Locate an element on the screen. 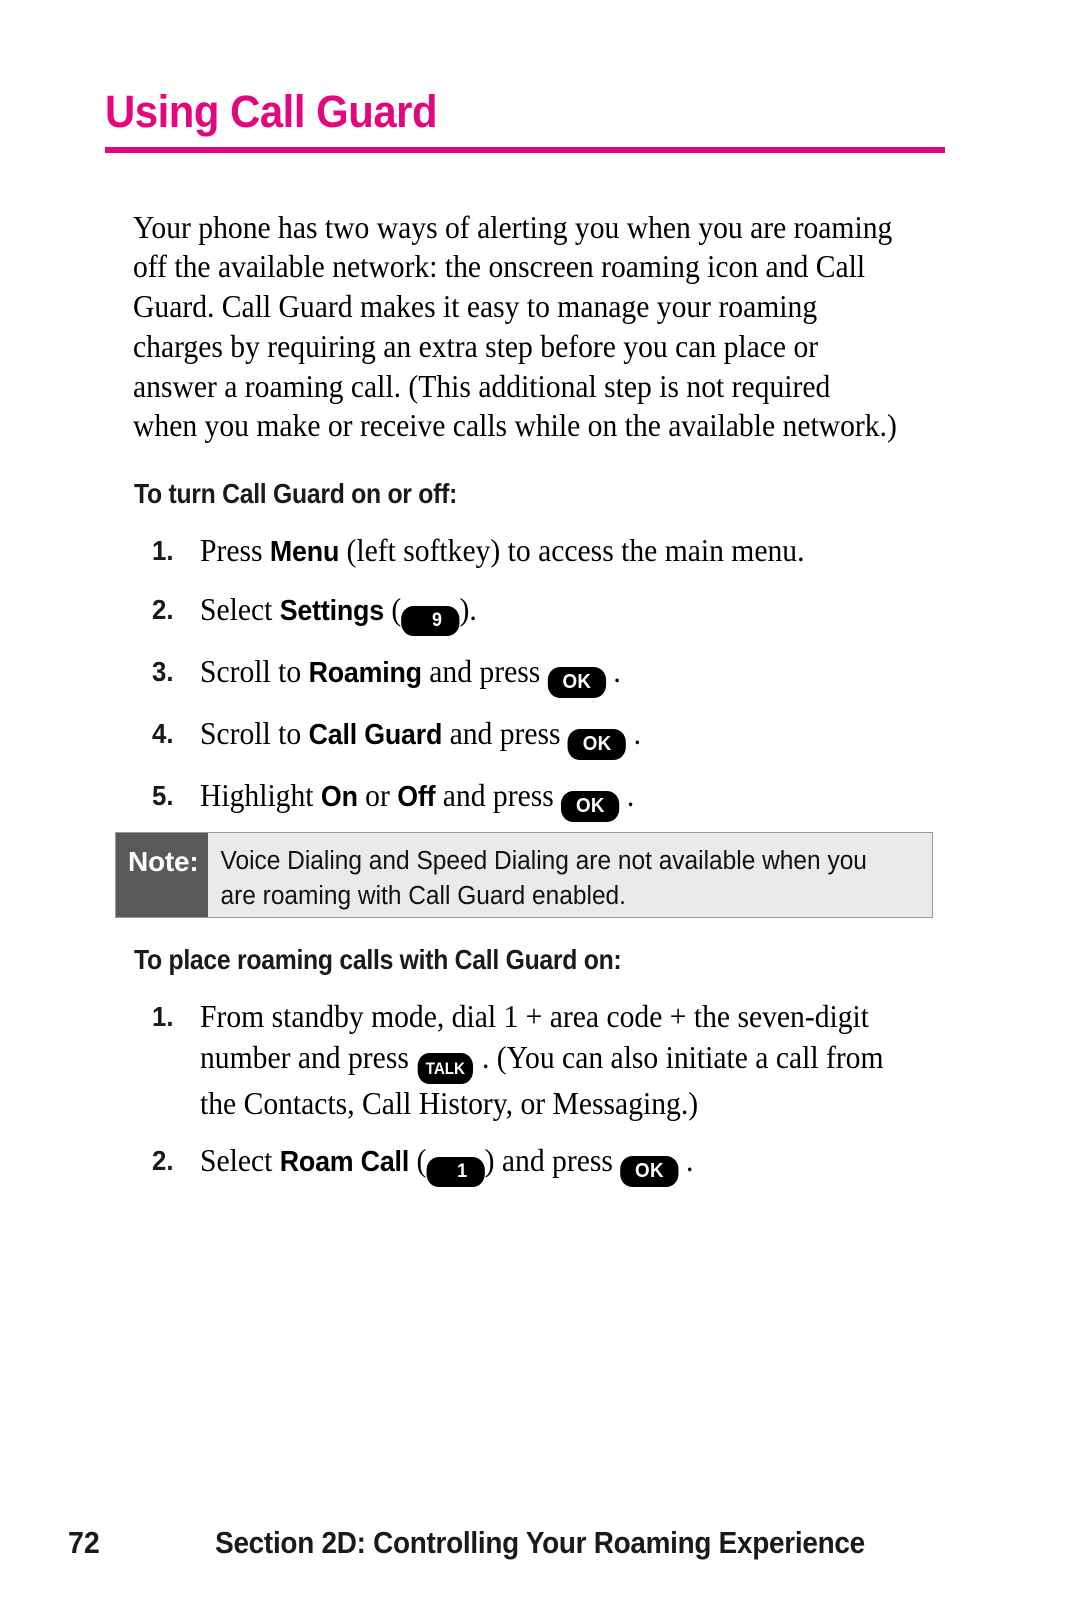 The image size is (1080, 1620). step-item: 3. Scroll to Roaming and press OK . is located at coordinates (552, 674).